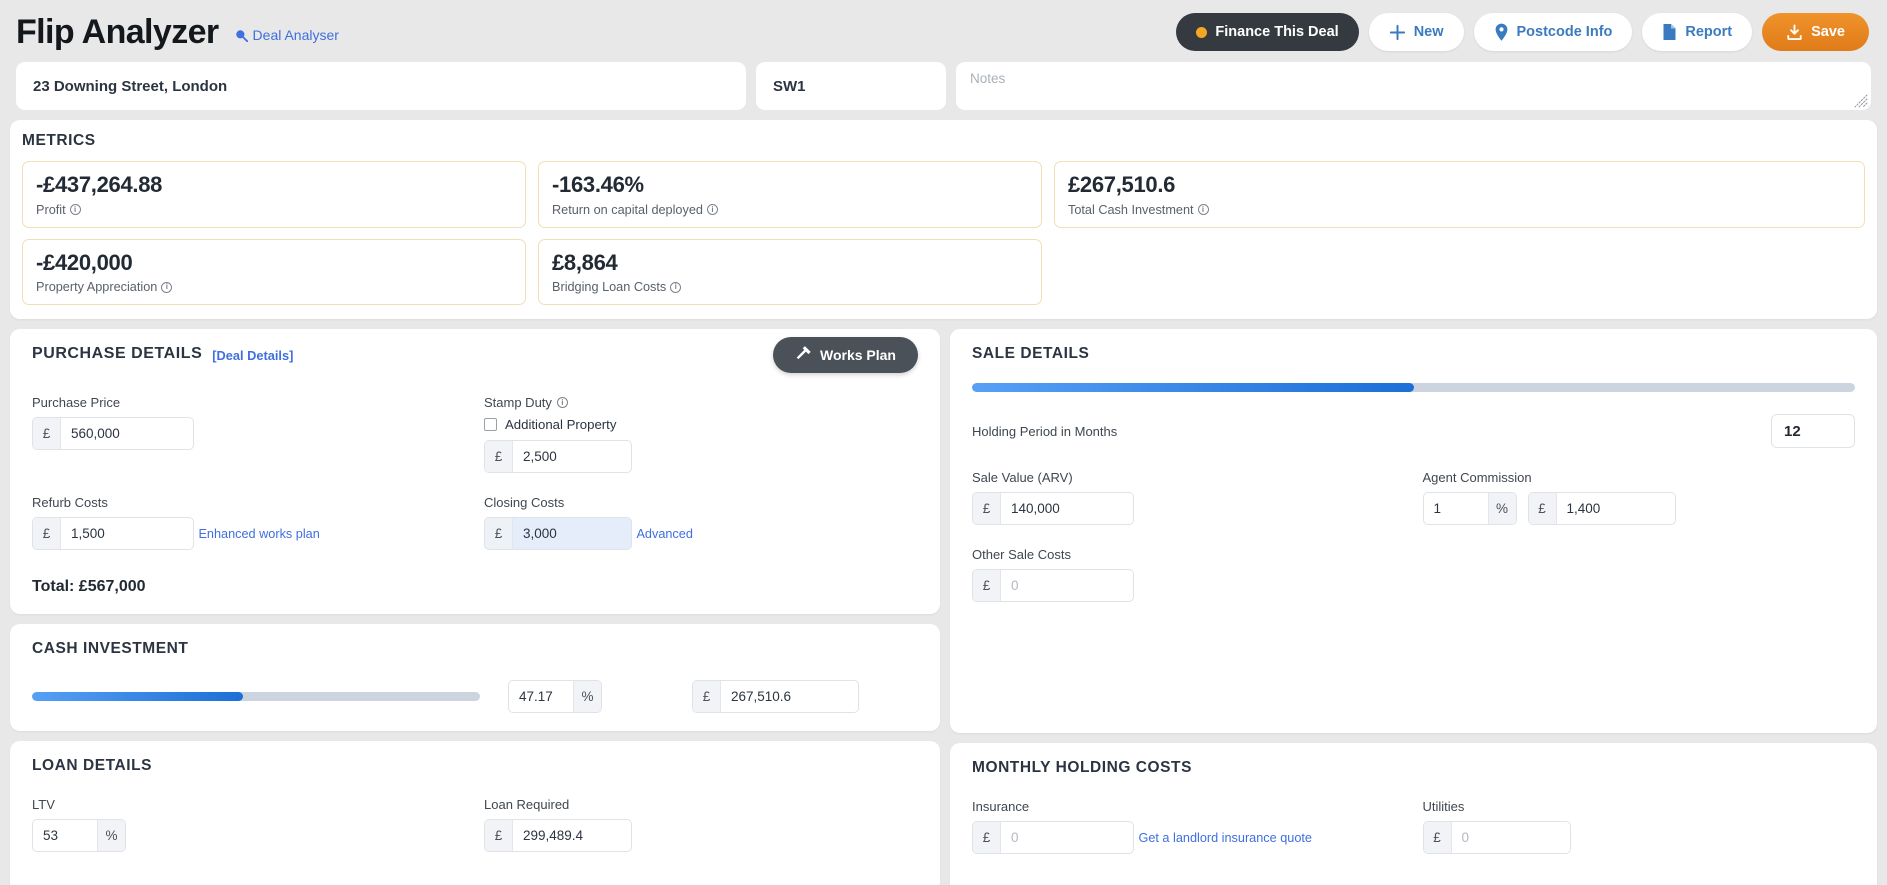 This screenshot has height=885, width=1887. What do you see at coordinates (249, 434) in the screenshot?
I see `purchase-price-group: Purchase Price £ 560,000` at bounding box center [249, 434].